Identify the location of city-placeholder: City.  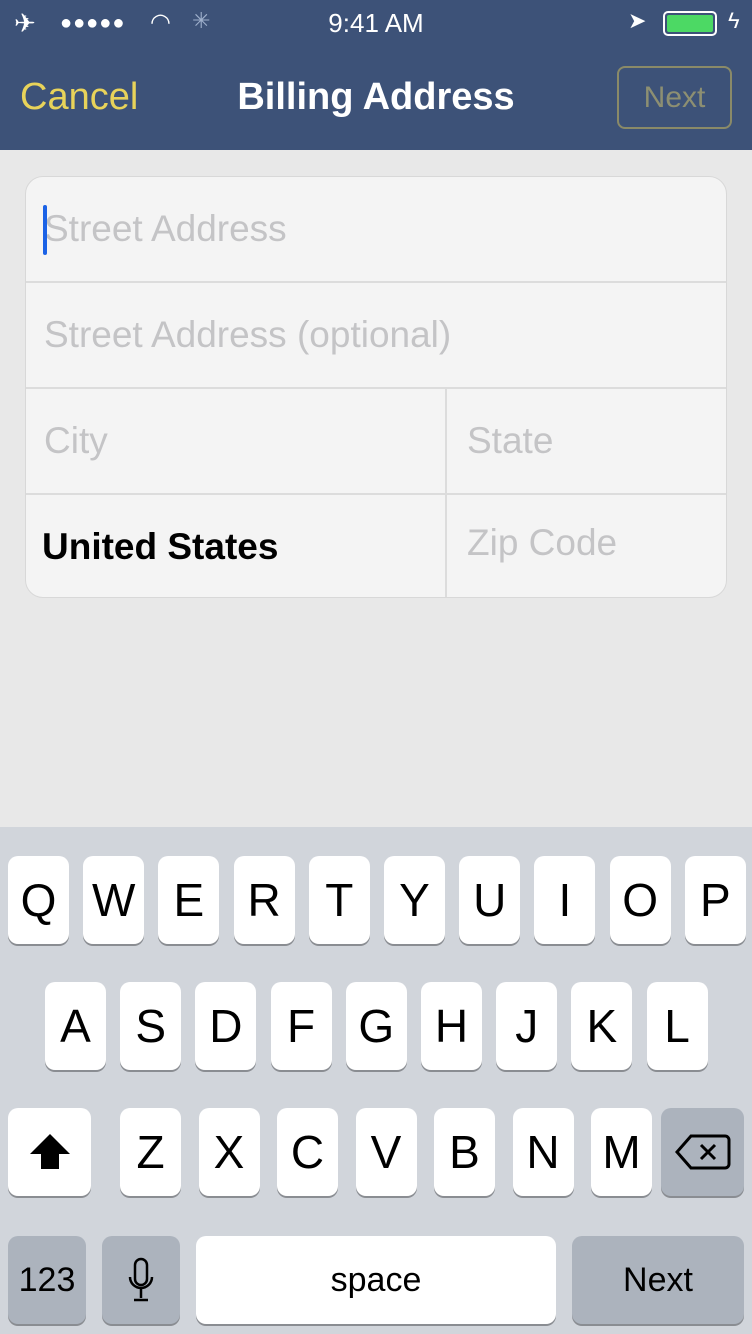
(76, 440).